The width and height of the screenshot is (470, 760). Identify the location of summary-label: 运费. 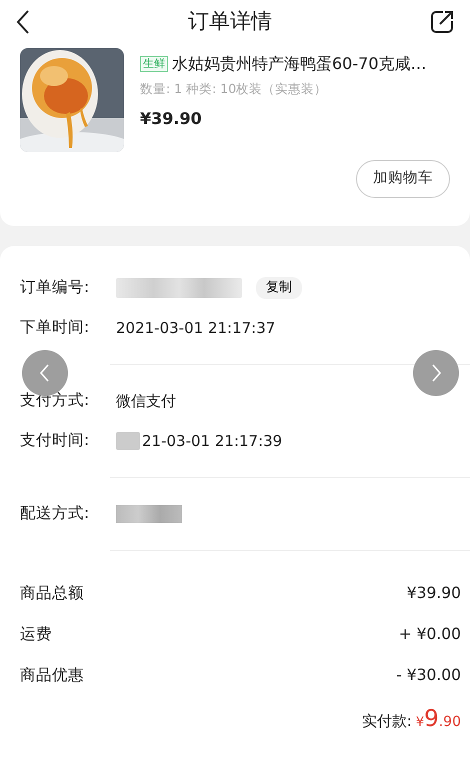
(36, 634).